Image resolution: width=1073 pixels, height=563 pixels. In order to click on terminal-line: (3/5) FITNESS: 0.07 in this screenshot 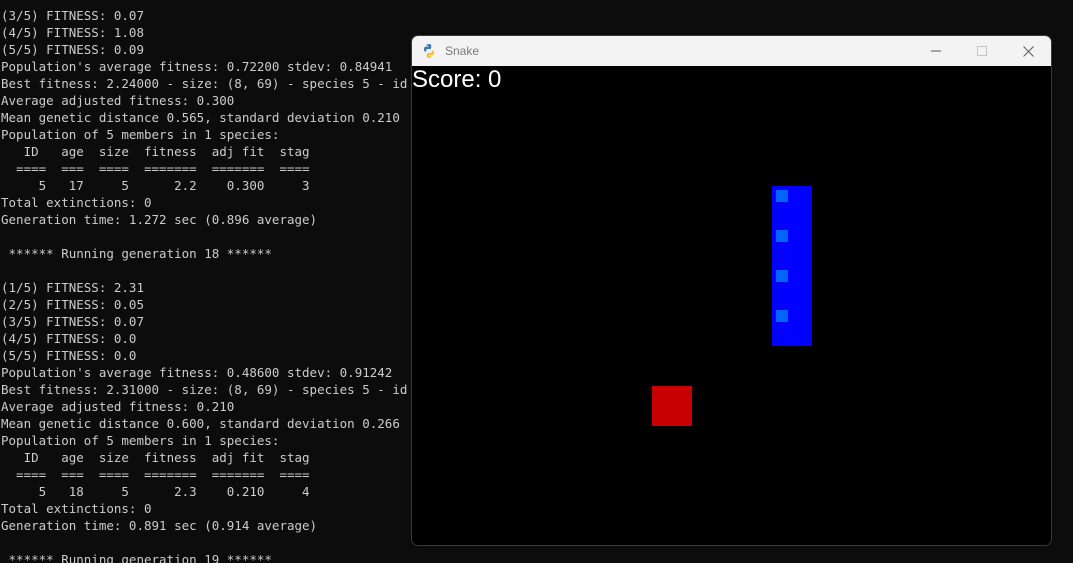, I will do `click(72, 15)`.